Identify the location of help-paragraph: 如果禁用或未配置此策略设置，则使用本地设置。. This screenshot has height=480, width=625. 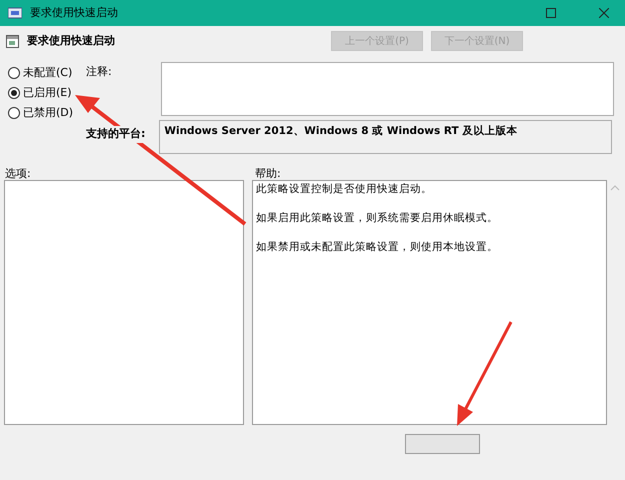
(377, 247).